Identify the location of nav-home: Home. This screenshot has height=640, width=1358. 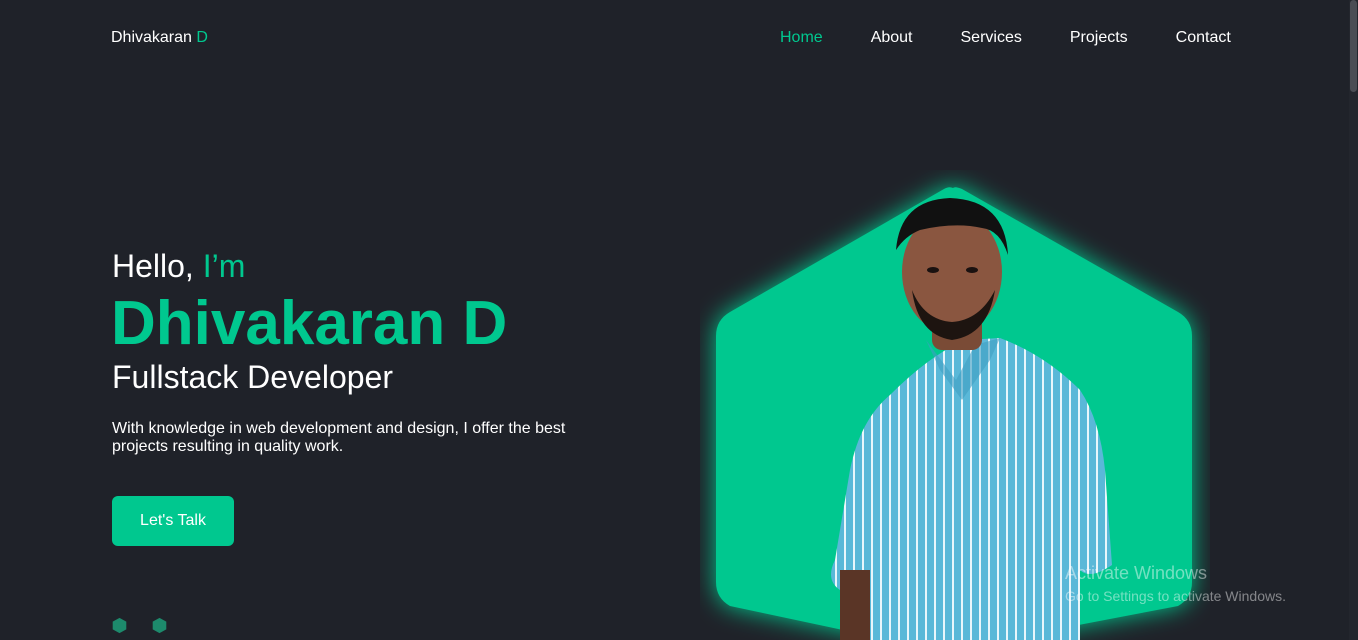
(801, 38).